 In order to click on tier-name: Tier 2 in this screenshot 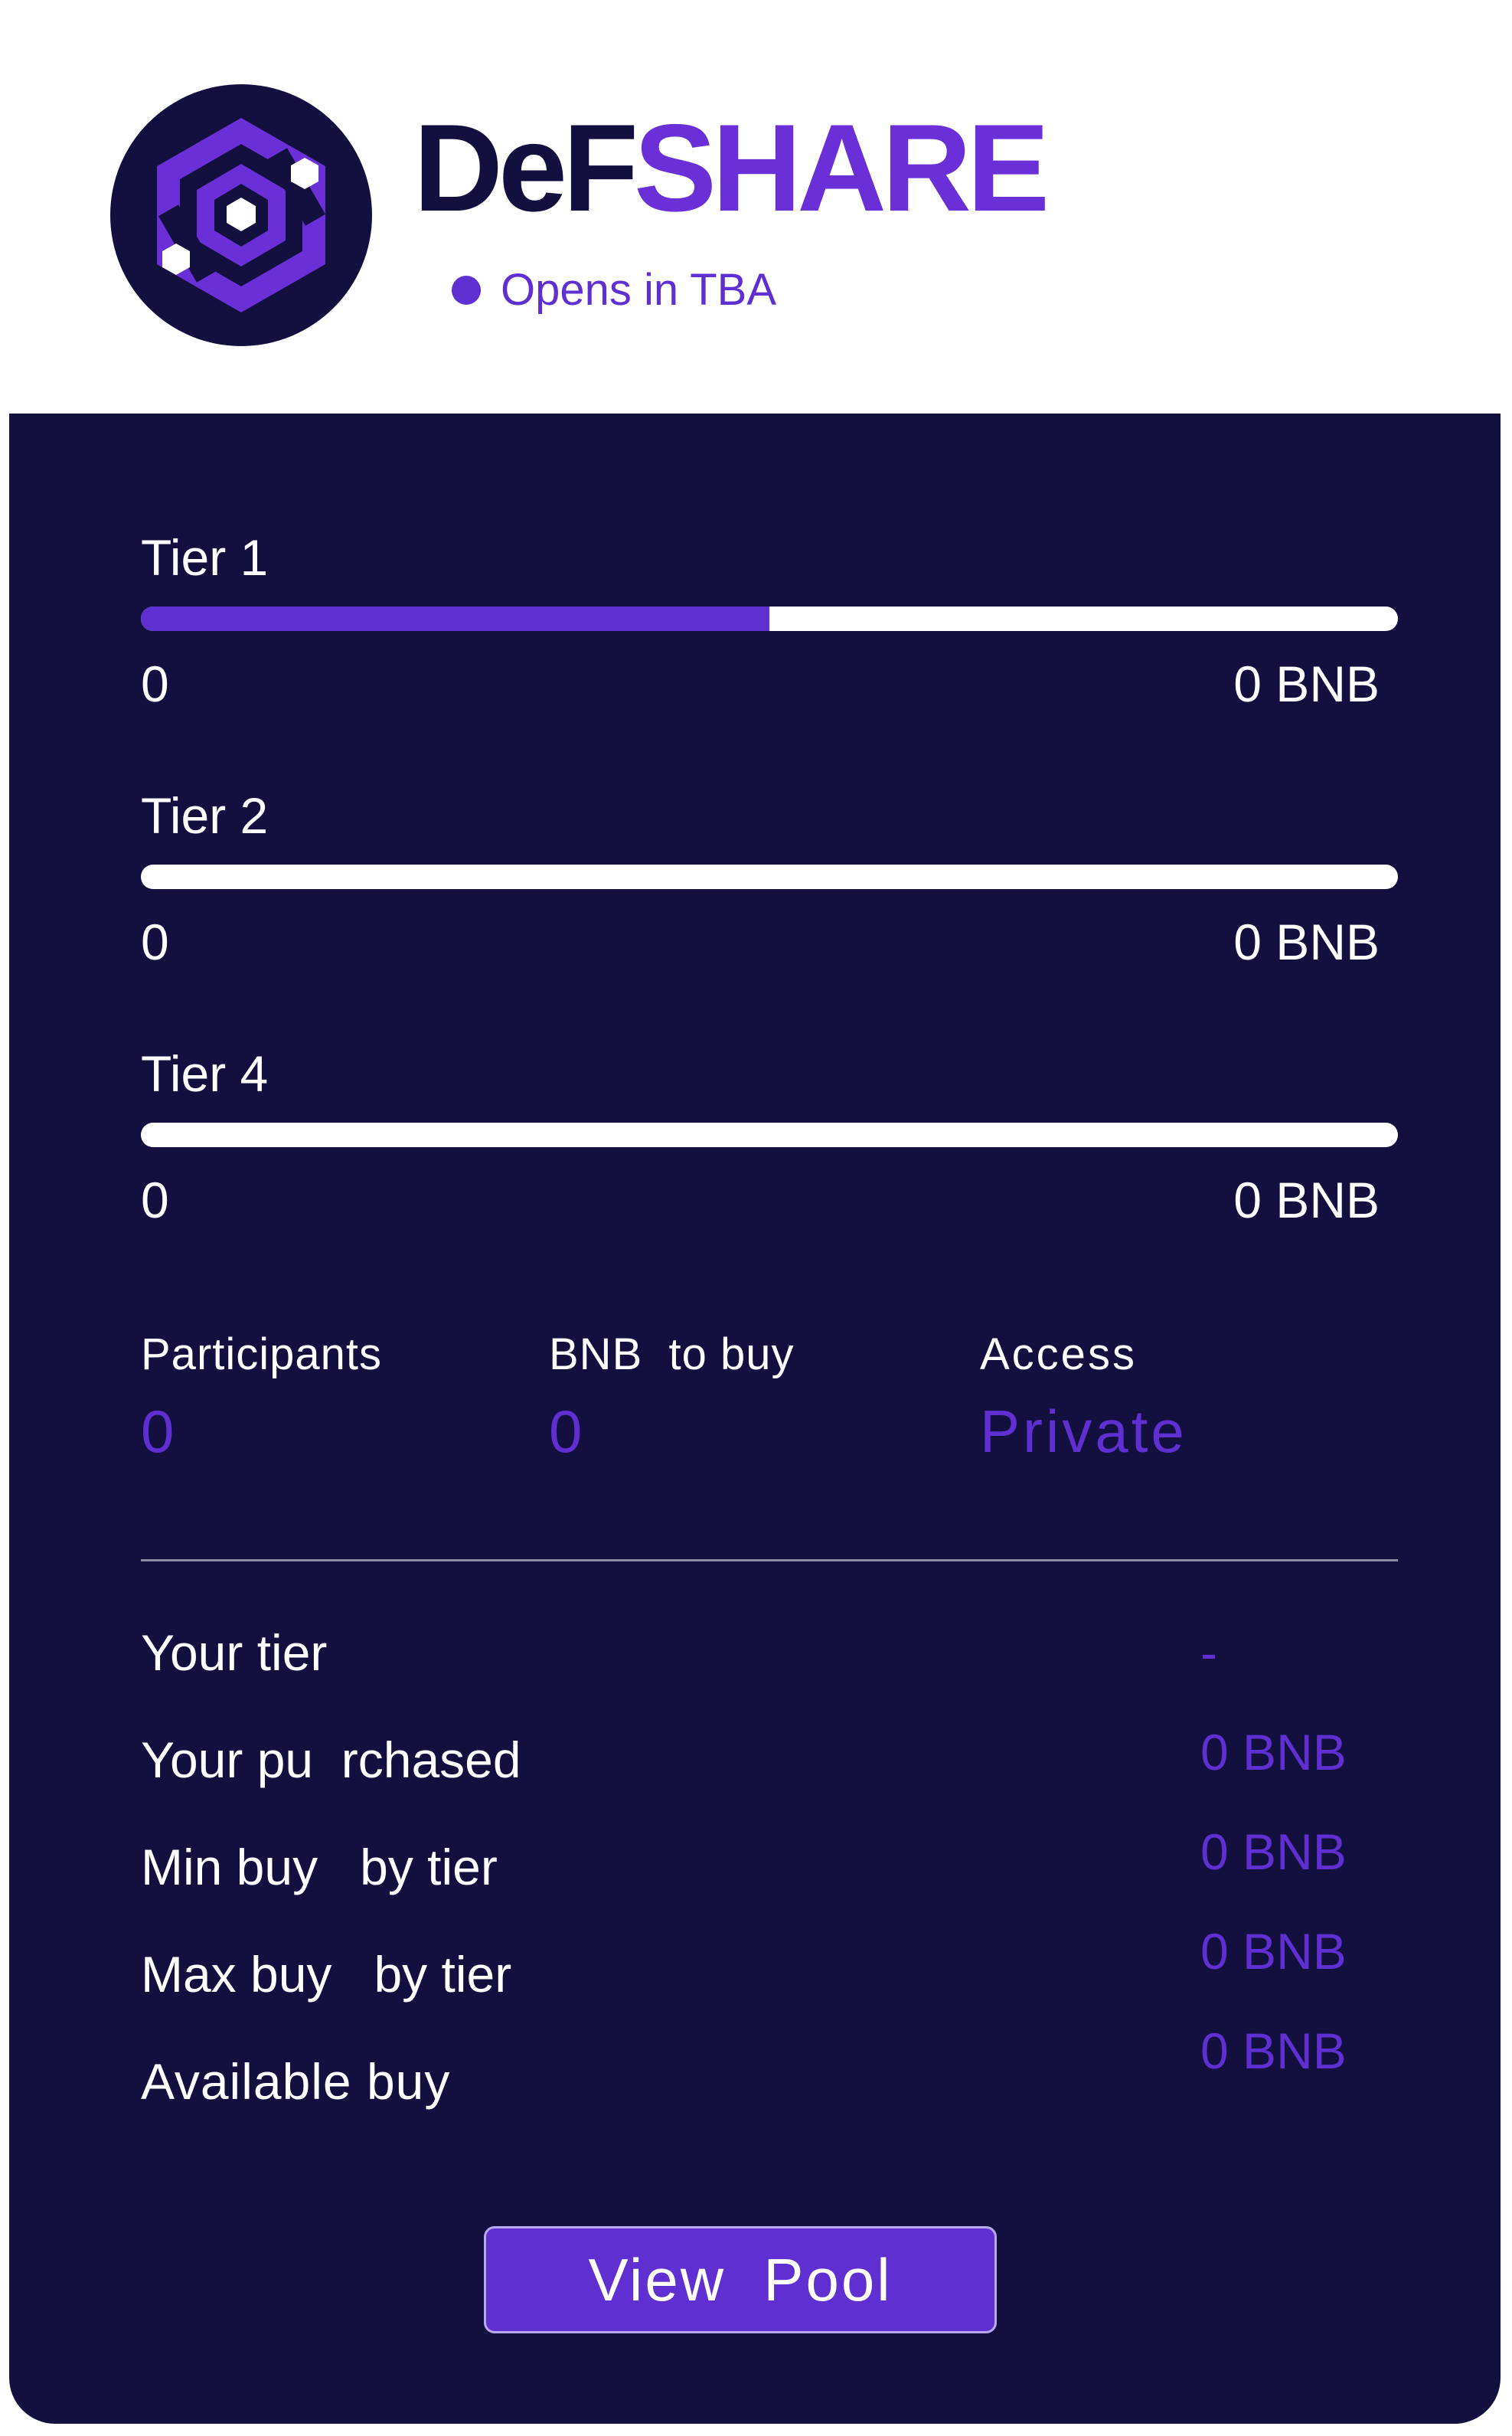, I will do `click(205, 815)`.